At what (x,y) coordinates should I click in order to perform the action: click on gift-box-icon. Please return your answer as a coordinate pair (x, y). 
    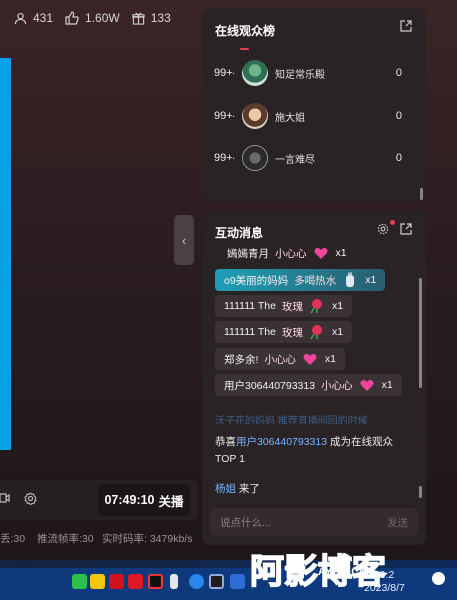
    Looking at the image, I should click on (138, 18).